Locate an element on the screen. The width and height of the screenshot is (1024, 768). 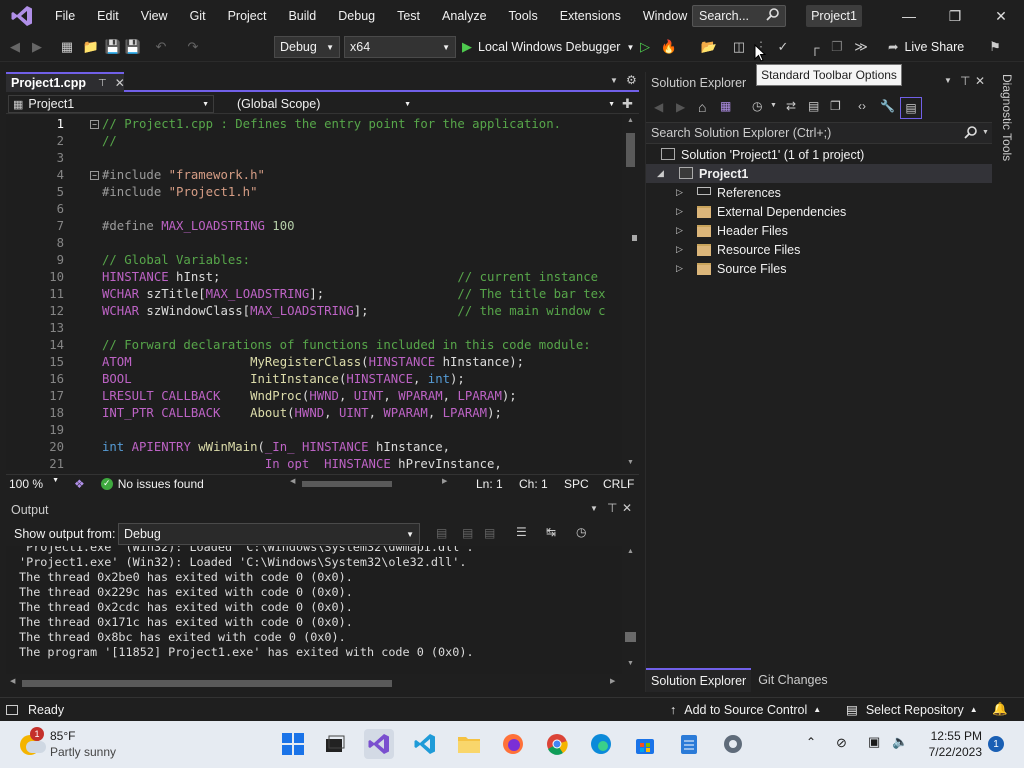
tree-node: ▷ External Dependencies is located at coordinates (819, 211).